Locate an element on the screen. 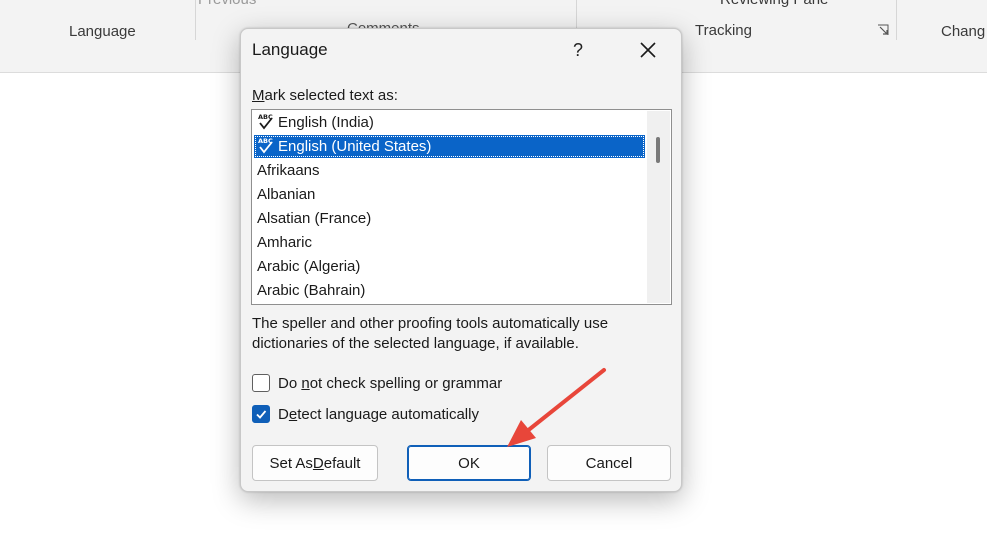 Image resolution: width=987 pixels, height=555 pixels. checkmark-icon is located at coordinates (261, 414).